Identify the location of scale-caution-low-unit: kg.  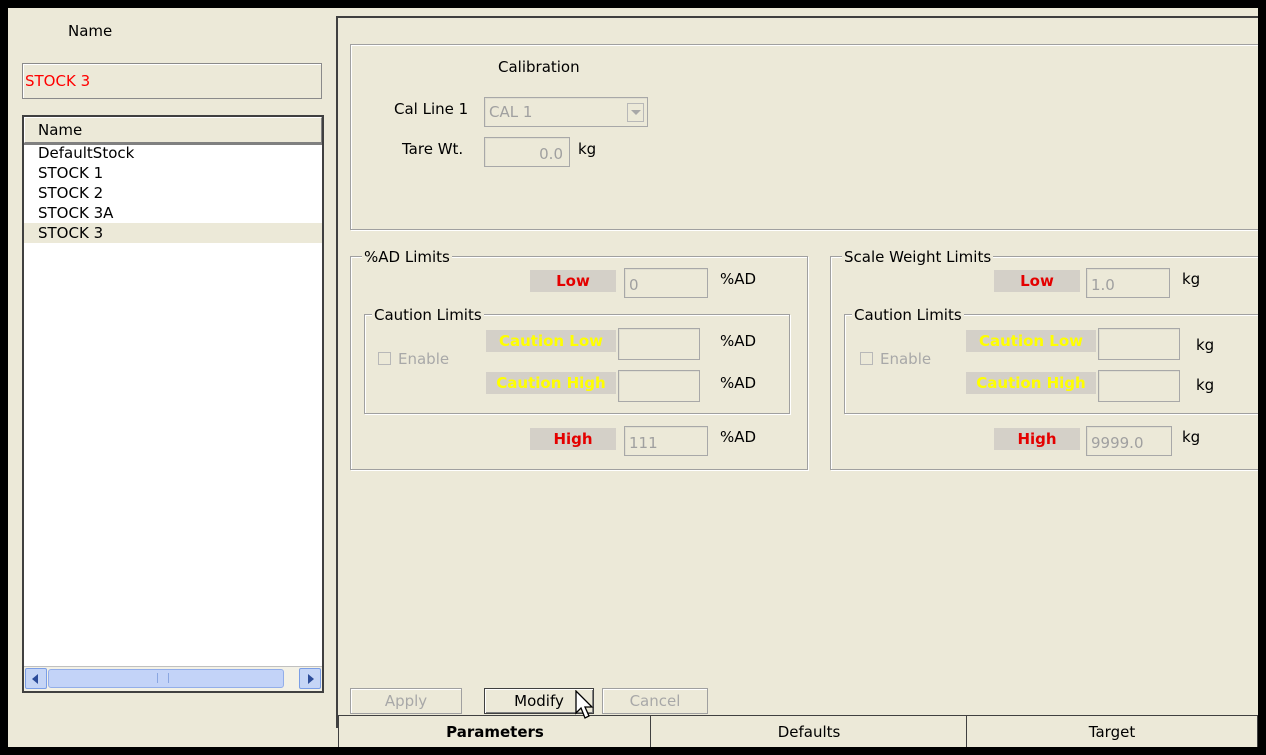
(1205, 345).